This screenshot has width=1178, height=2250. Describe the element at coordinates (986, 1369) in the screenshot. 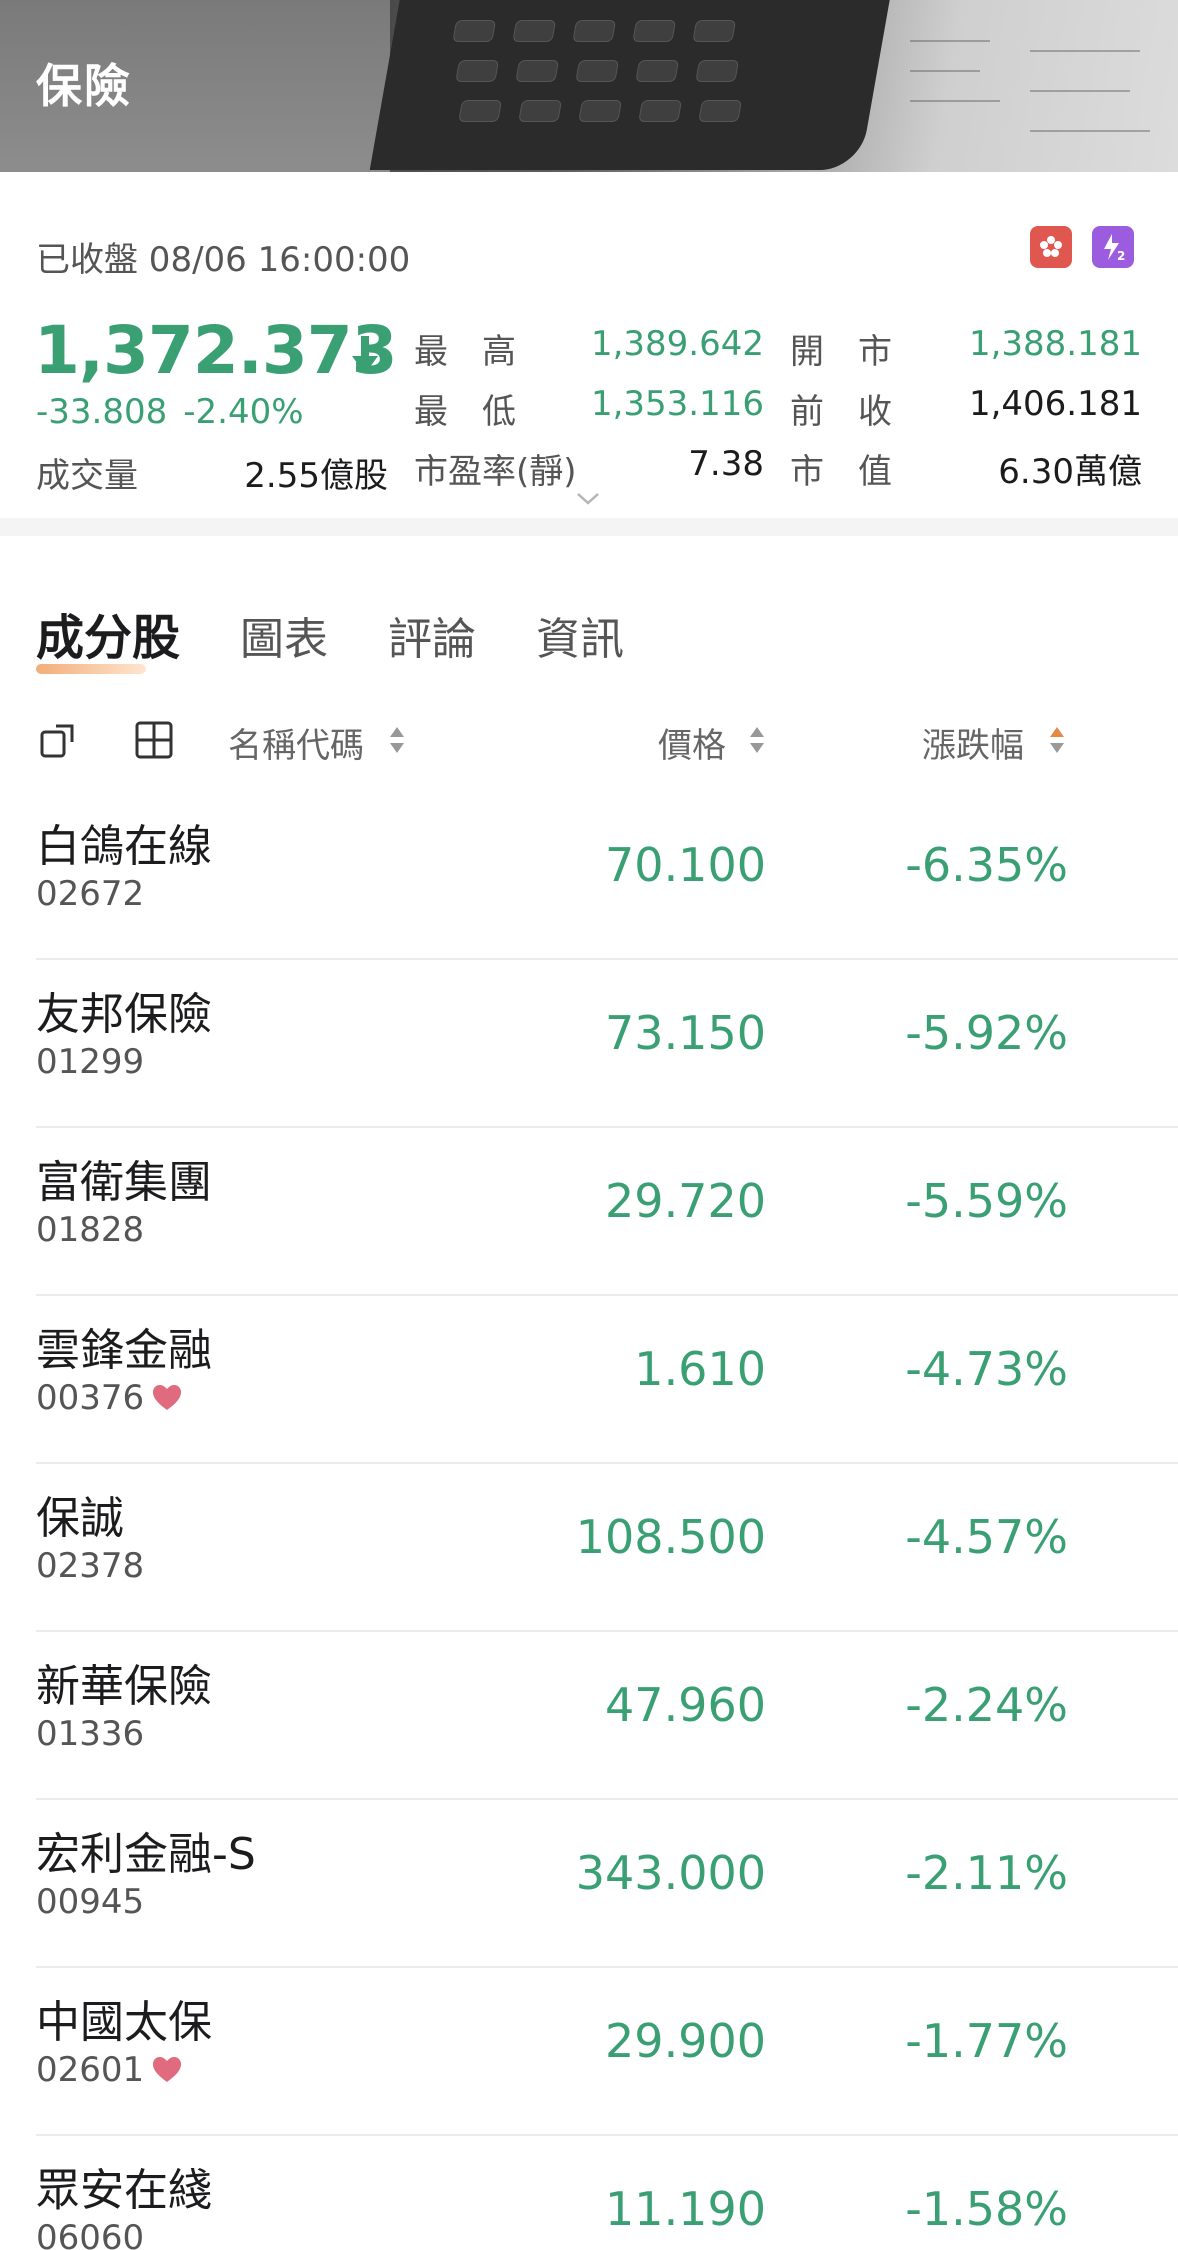

I see `stock-change-percent: -4.73%` at that location.